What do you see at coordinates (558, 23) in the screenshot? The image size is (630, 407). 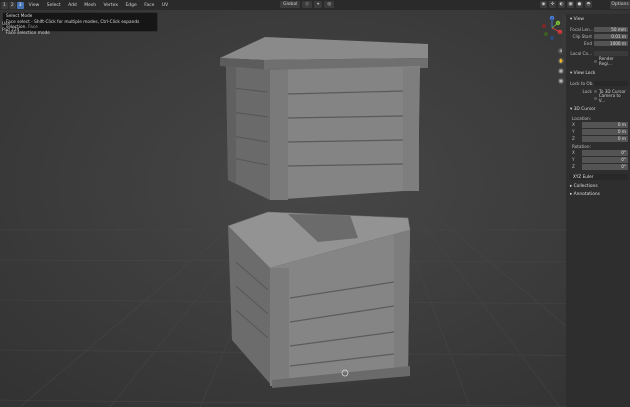 I see `gizmo-y-label: Y` at bounding box center [558, 23].